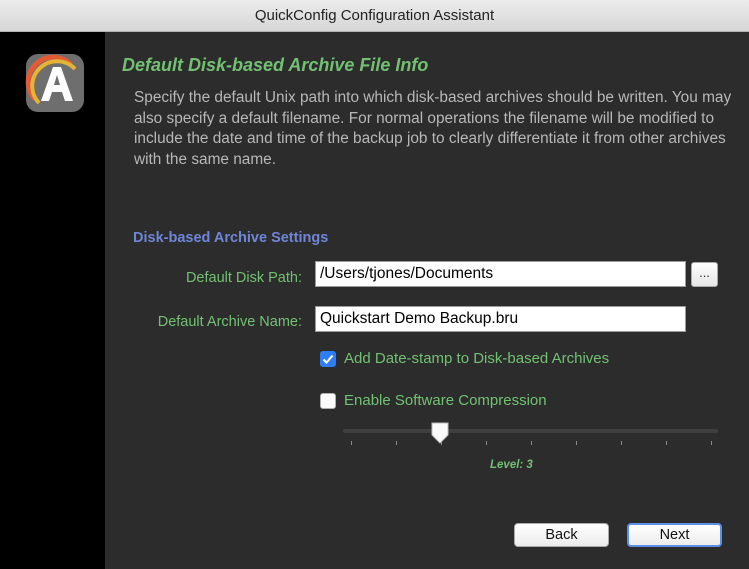  I want to click on datestamp-checkbox, so click(328, 359).